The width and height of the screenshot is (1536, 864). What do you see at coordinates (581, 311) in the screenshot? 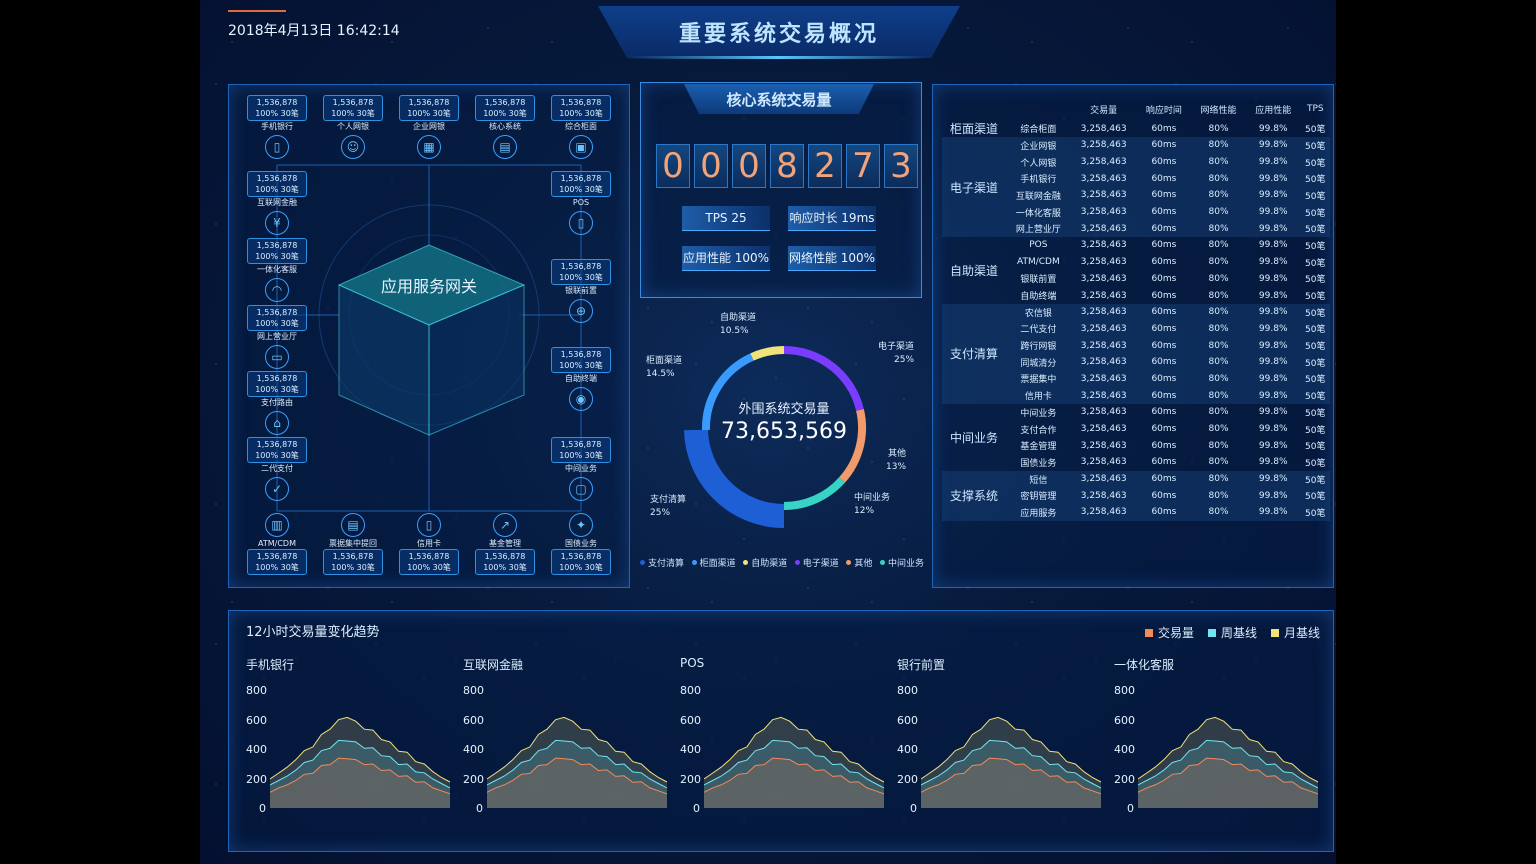
I see `network-icon: ⊕` at bounding box center [581, 311].